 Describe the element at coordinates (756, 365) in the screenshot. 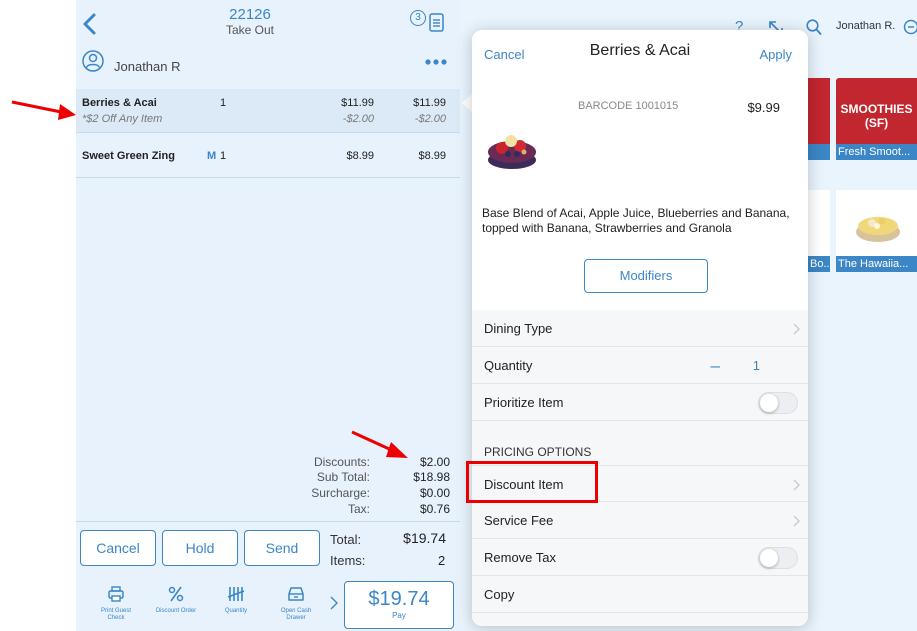

I see `quantity-value: 1` at that location.